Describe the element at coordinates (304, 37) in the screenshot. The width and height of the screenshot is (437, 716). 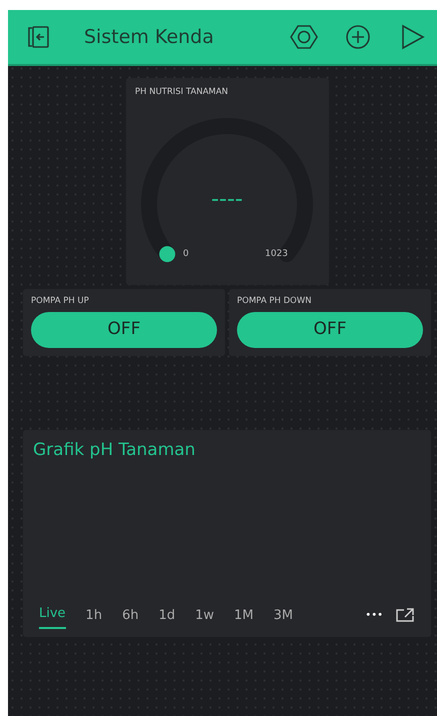
I see `settings-icon` at that location.